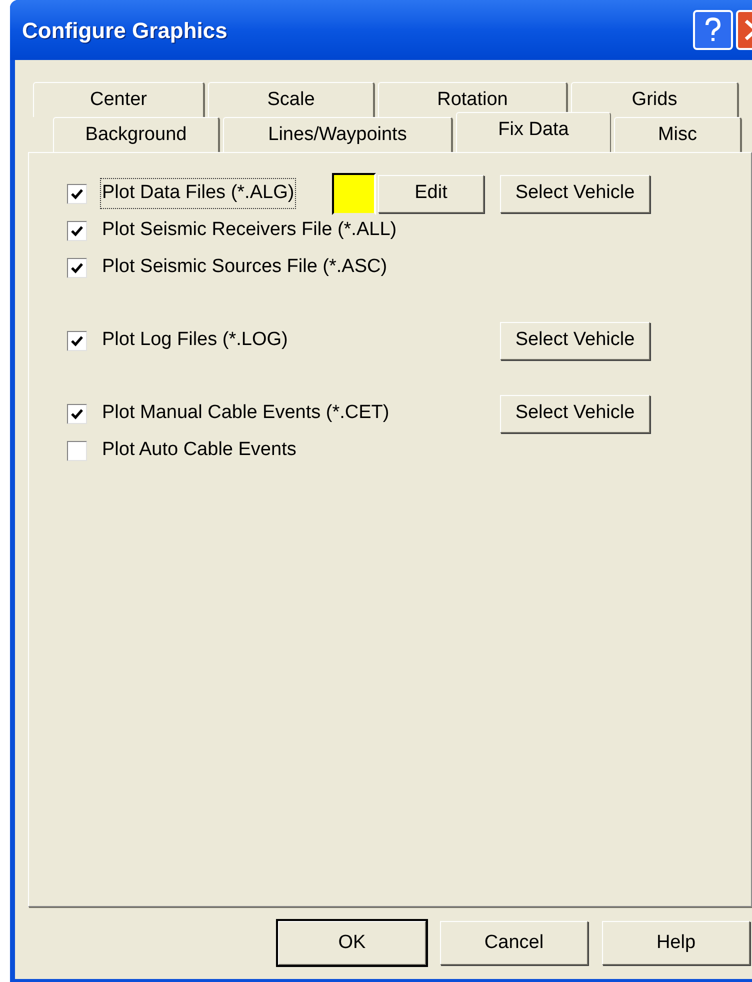 The image size is (752, 982). What do you see at coordinates (119, 99) in the screenshot?
I see `tab: Center` at bounding box center [119, 99].